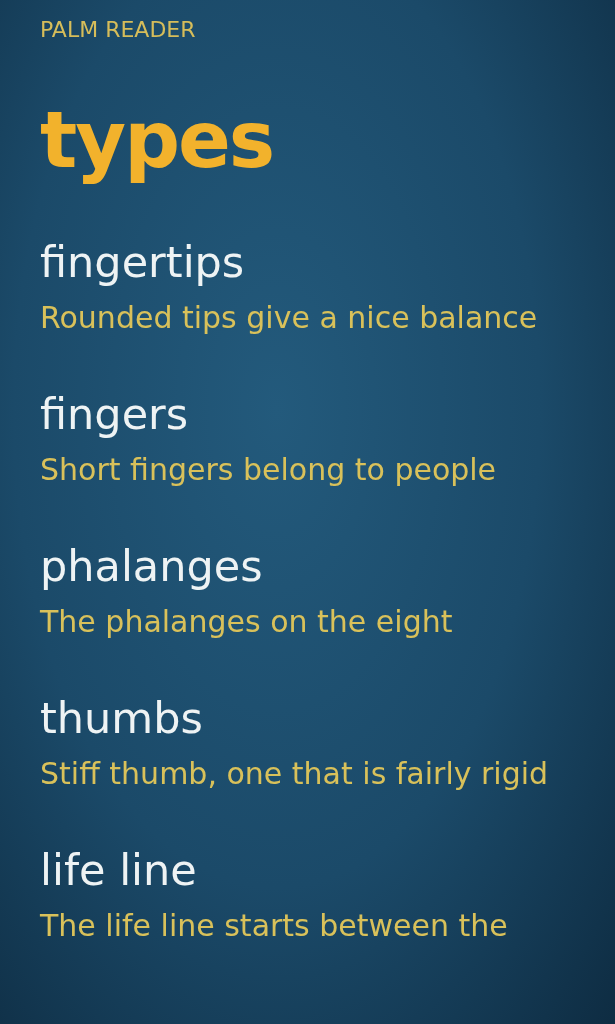  Describe the element at coordinates (157, 140) in the screenshot. I see `page-heading: types` at that location.